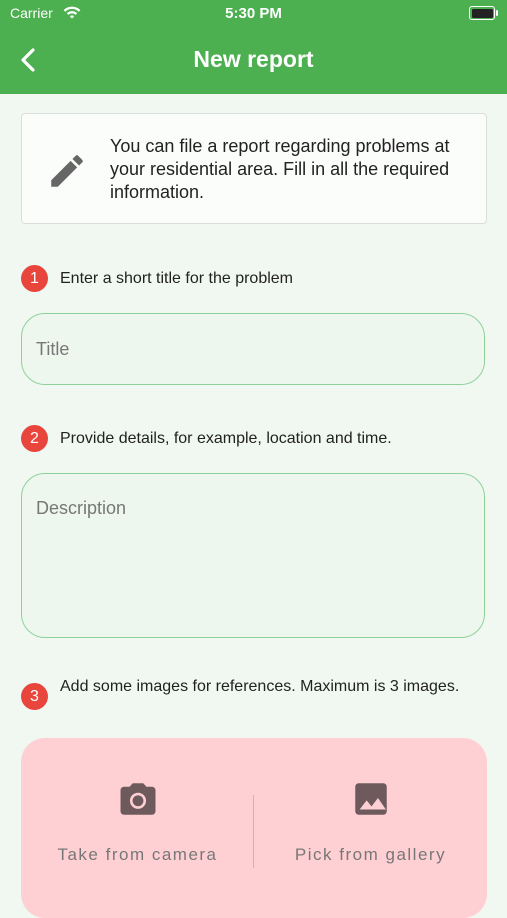 The height and width of the screenshot is (918, 507). I want to click on page-title: New report, so click(253, 59).